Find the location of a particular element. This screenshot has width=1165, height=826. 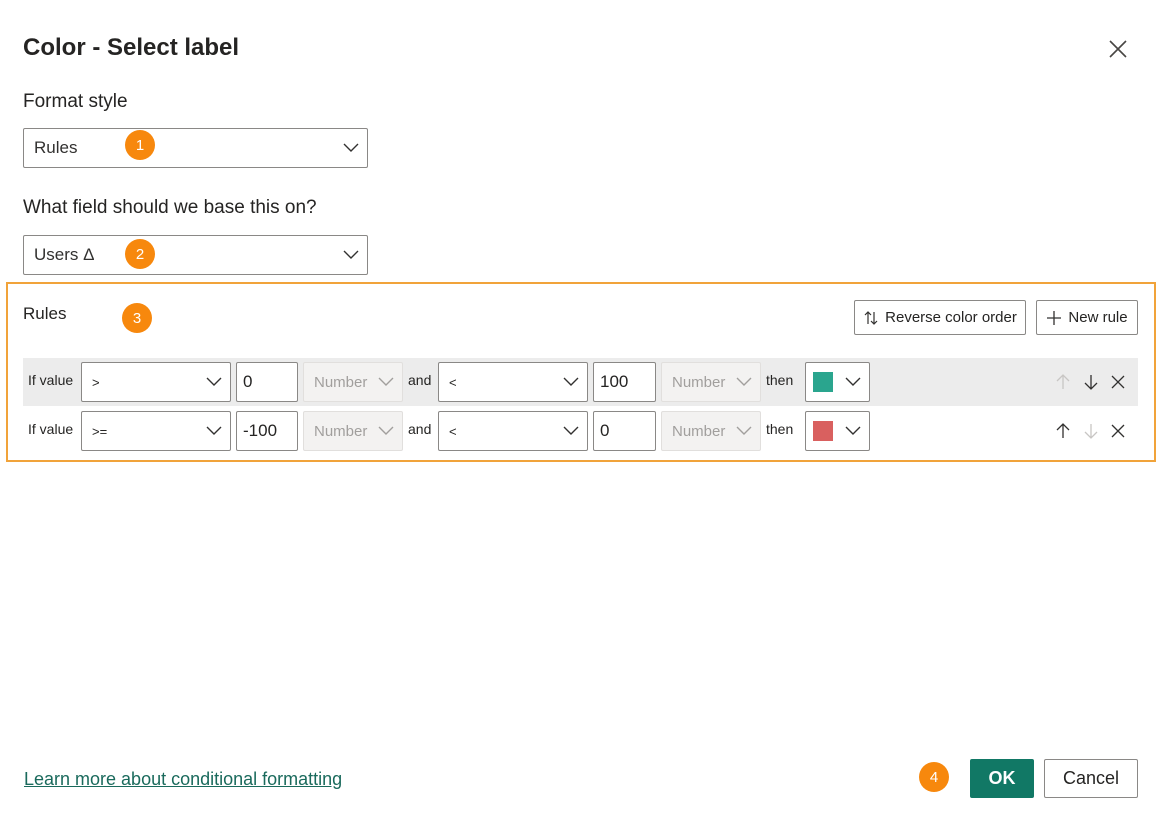

format-style-label: Format style is located at coordinates (75, 101).